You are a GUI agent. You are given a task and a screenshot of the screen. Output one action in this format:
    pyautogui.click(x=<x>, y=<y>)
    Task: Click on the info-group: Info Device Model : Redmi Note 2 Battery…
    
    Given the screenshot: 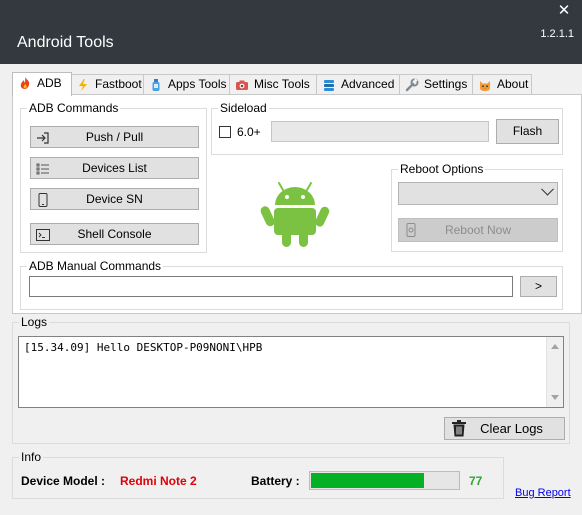 What is the action you would take?
    pyautogui.click(x=258, y=474)
    